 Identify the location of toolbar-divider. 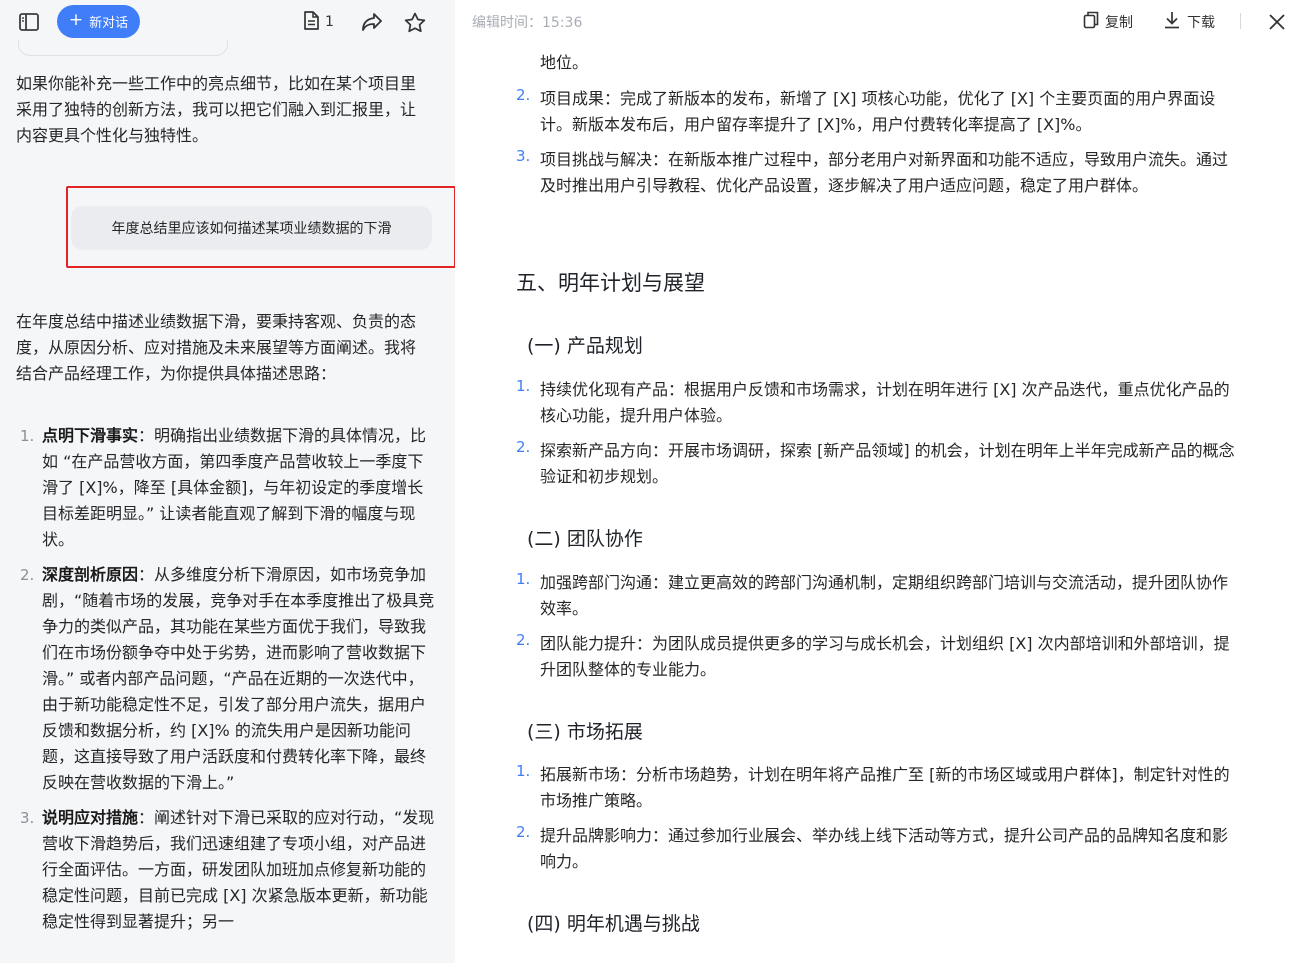
(1240, 21).